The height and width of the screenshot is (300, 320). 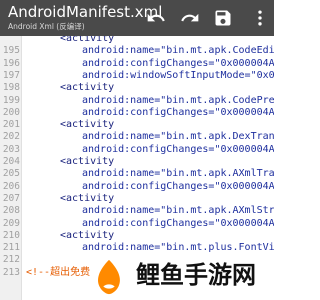 What do you see at coordinates (137, 125) in the screenshot?
I see `code-line: 201 <activity` at bounding box center [137, 125].